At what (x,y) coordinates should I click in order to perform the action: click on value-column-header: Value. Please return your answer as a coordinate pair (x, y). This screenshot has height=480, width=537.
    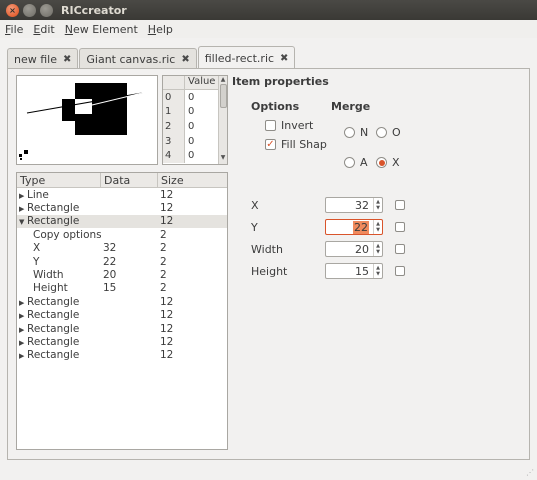
    Looking at the image, I should click on (200, 82).